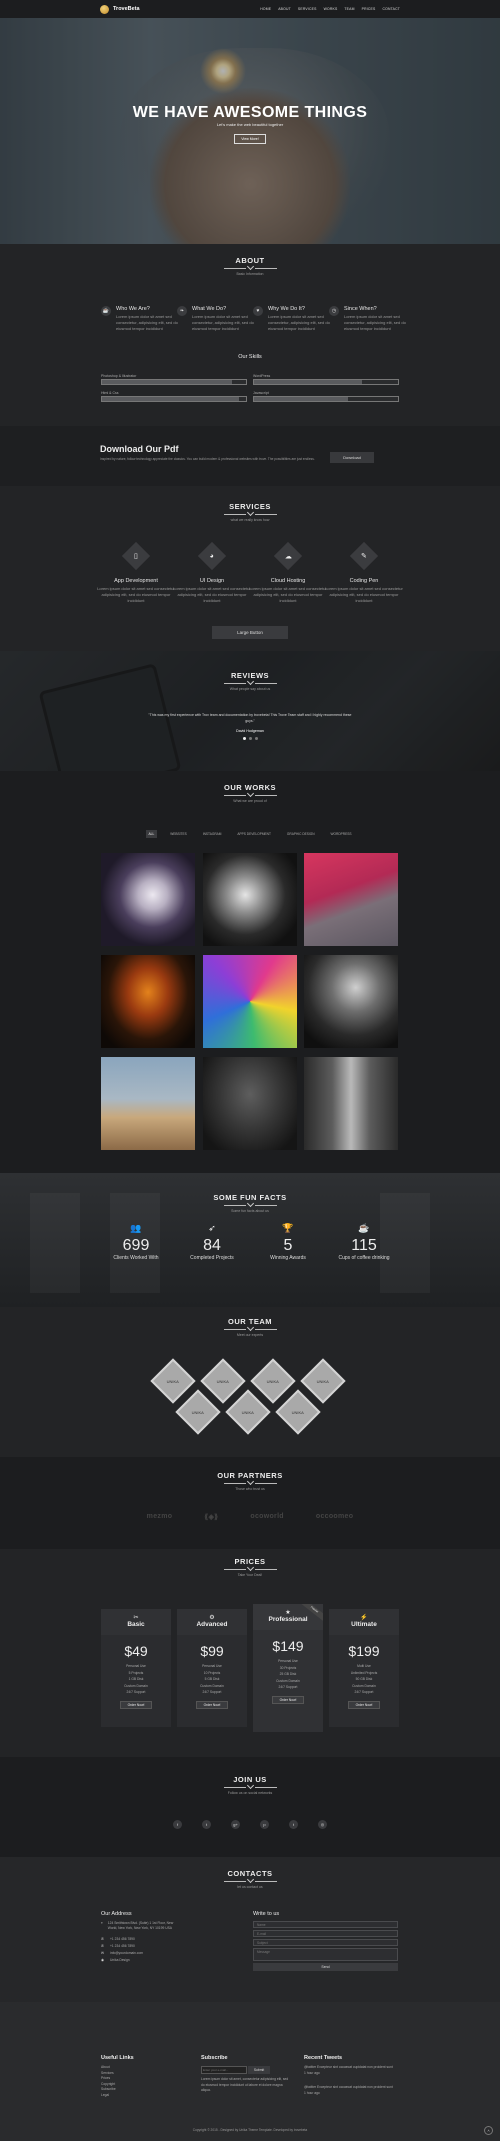  What do you see at coordinates (104, 9) in the screenshot?
I see `logo-icon` at bounding box center [104, 9].